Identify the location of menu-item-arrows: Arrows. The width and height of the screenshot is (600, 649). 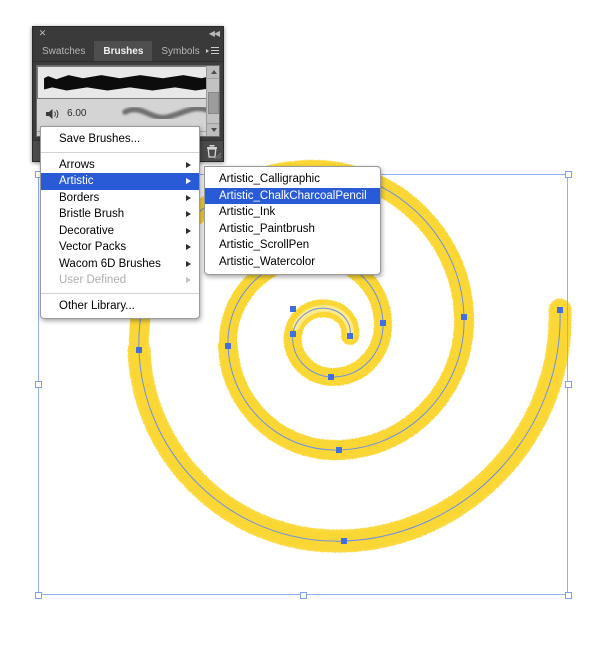
(120, 165).